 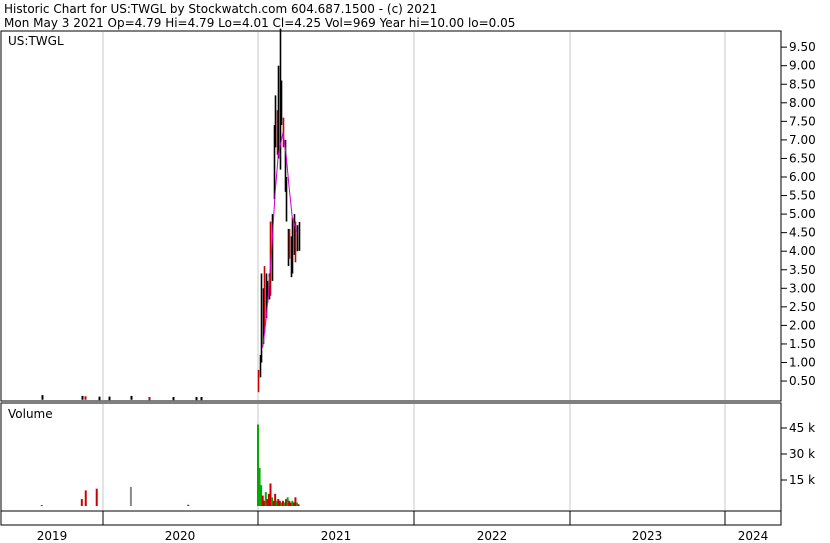 I want to click on price-y-tick-label: 7.50, so click(x=802, y=121).